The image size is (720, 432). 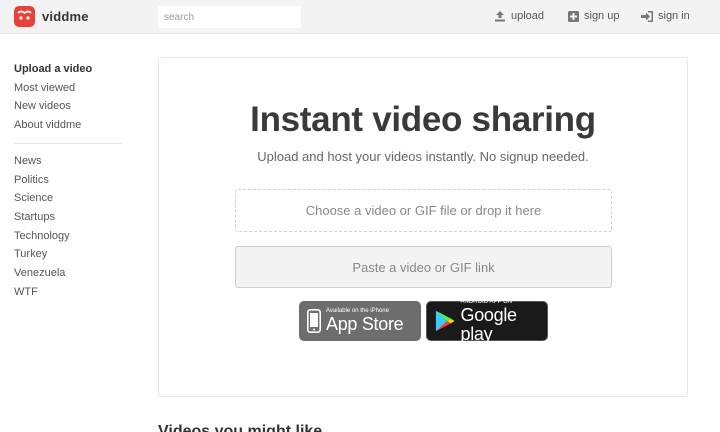 I want to click on sidebar-item-news: News, so click(x=69, y=161).